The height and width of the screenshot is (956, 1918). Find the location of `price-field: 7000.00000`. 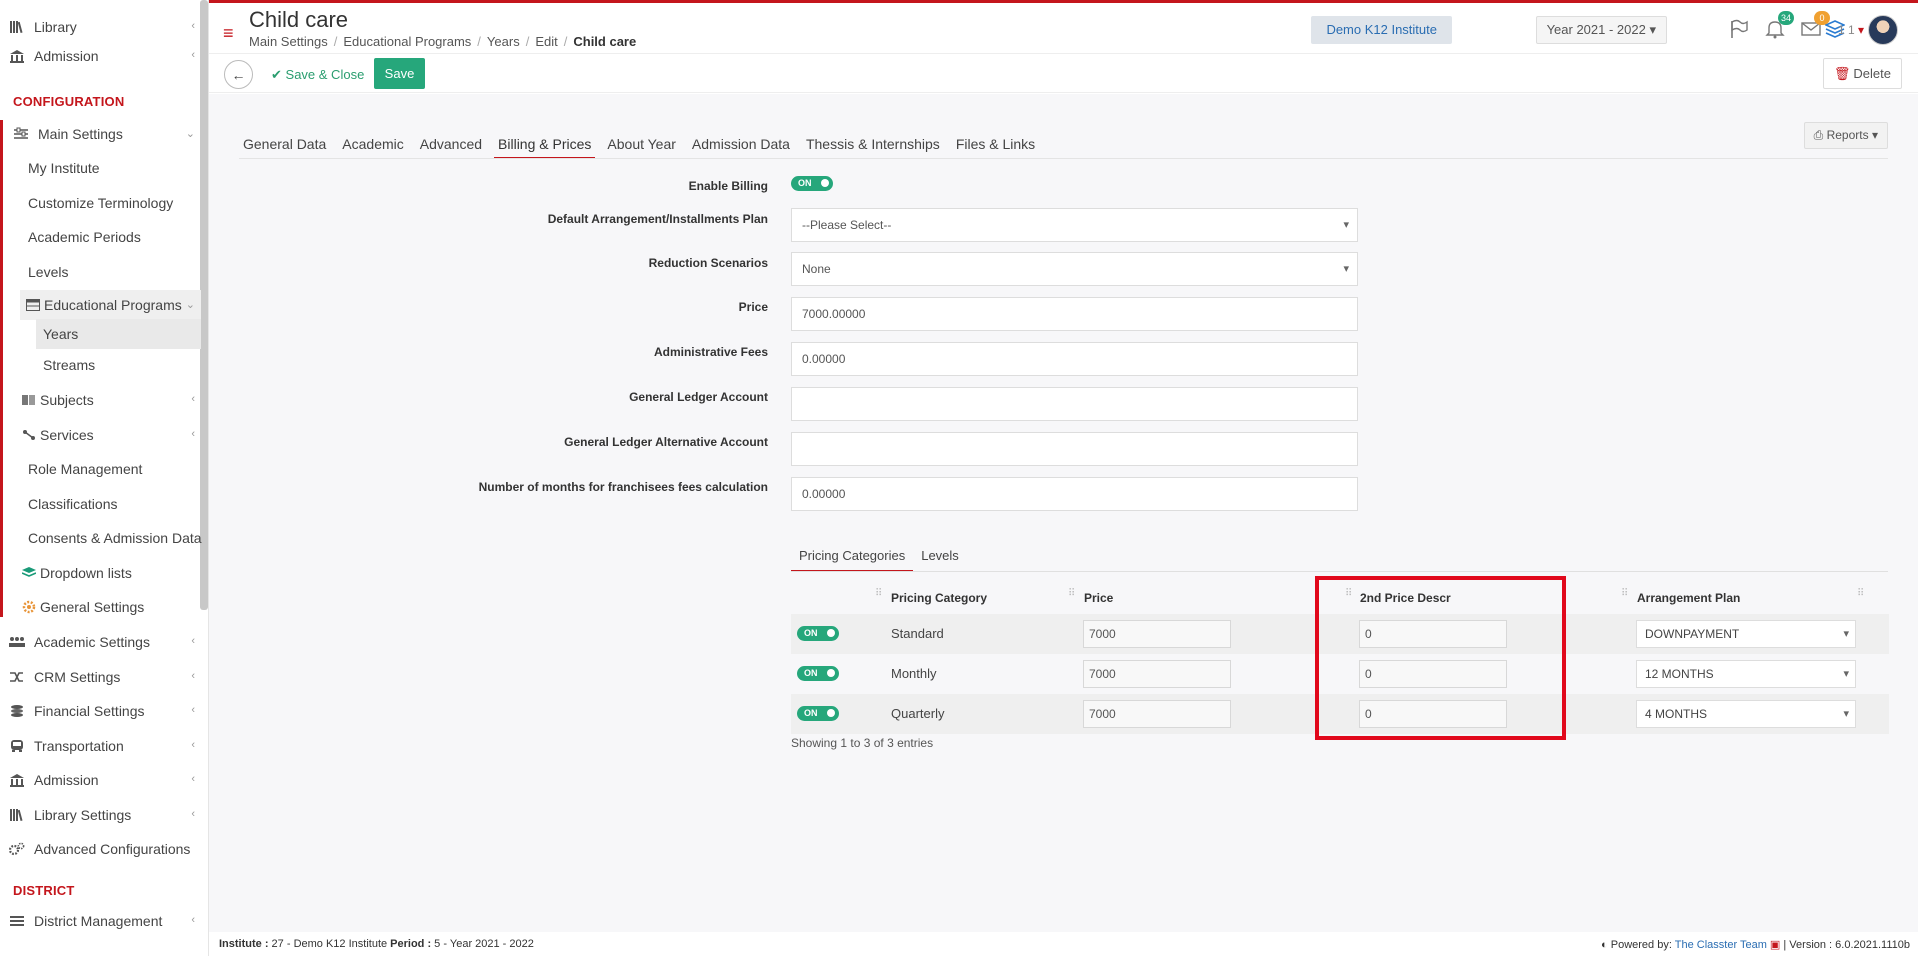

price-field: 7000.00000 is located at coordinates (1074, 314).